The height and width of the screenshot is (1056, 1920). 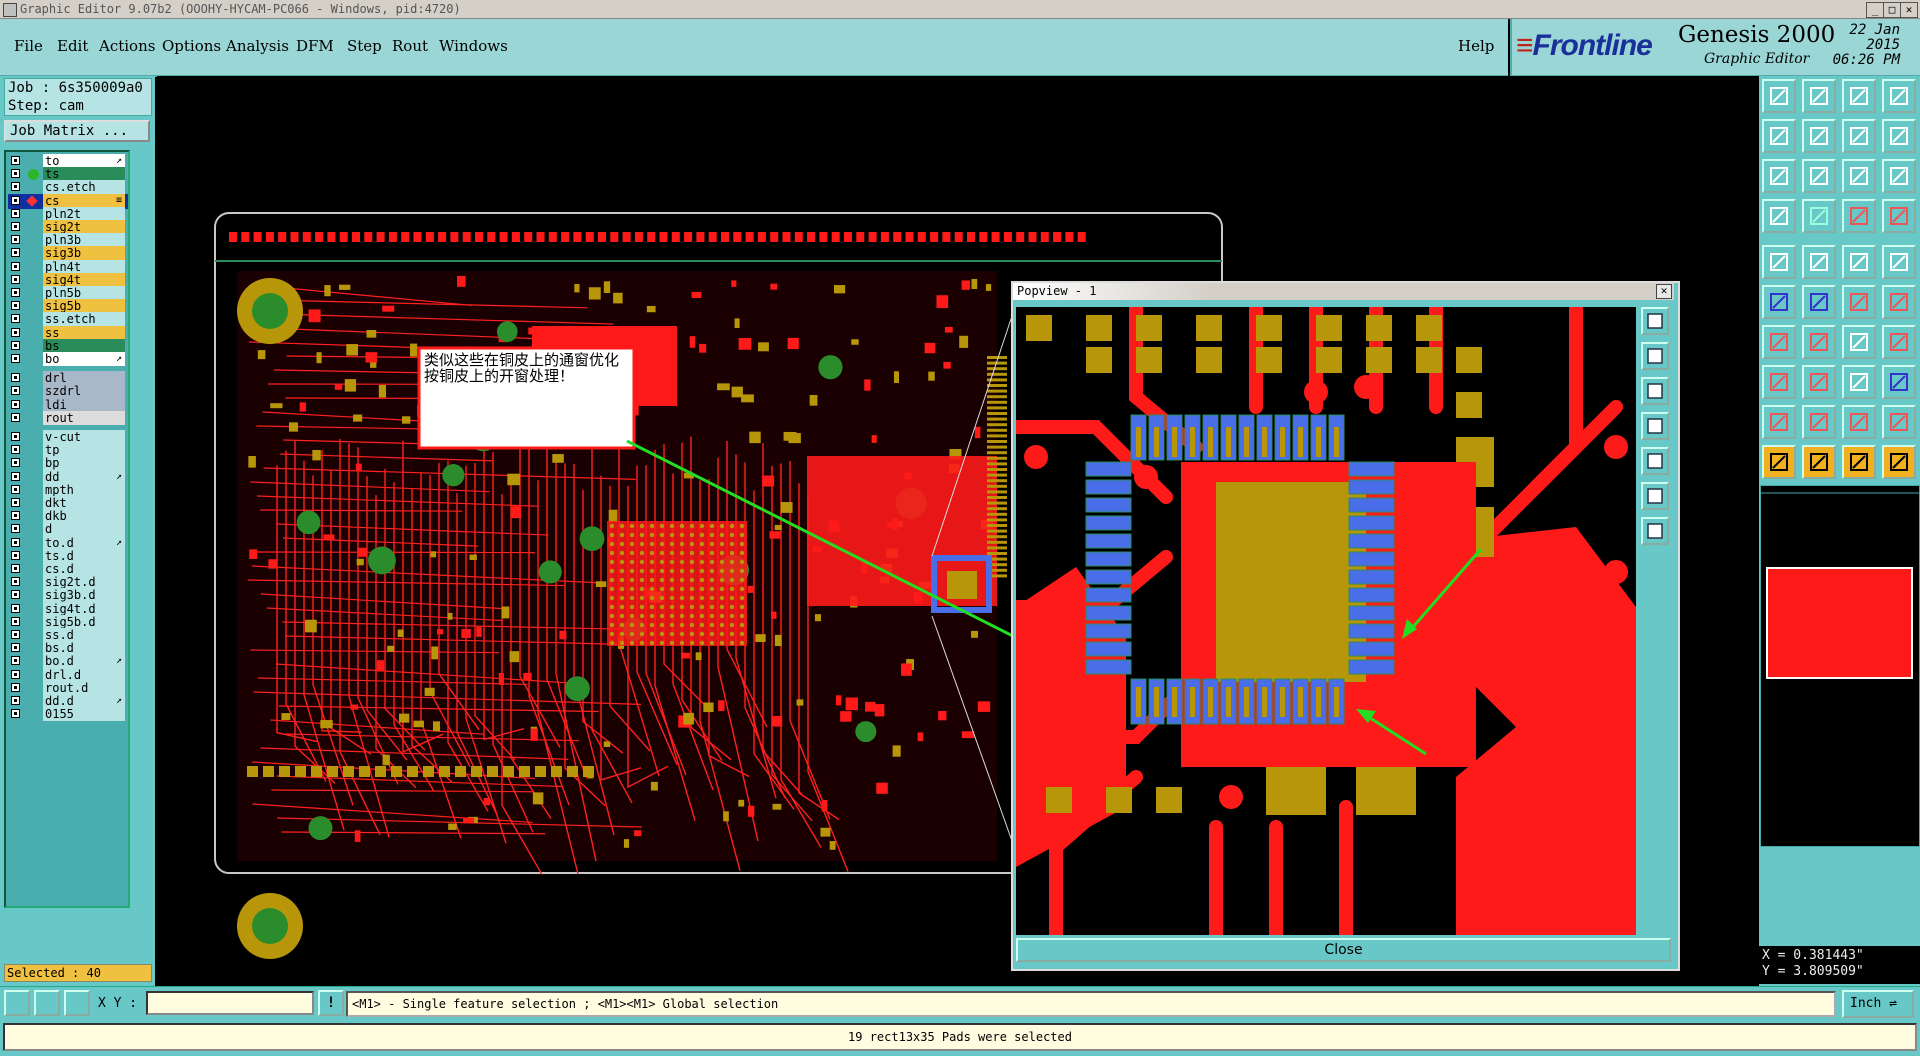 What do you see at coordinates (1779, 176) in the screenshot?
I see `fit-icon` at bounding box center [1779, 176].